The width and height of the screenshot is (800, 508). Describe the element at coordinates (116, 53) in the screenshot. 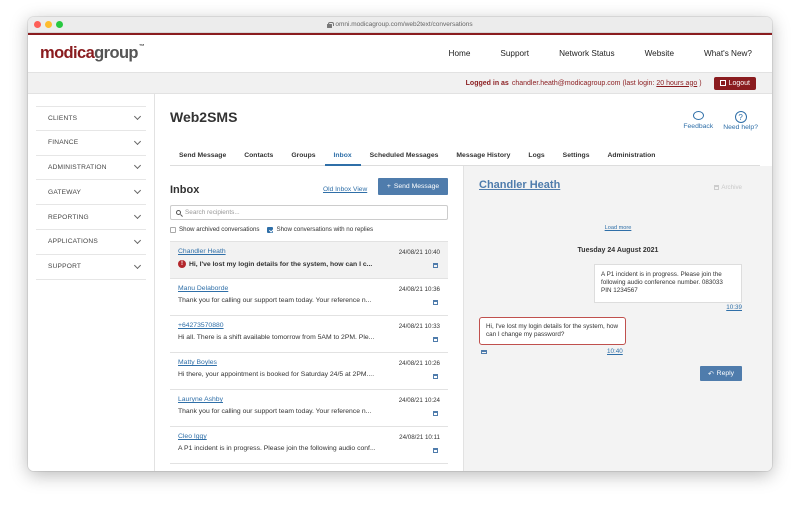

I see `logo-group-text: group` at that location.